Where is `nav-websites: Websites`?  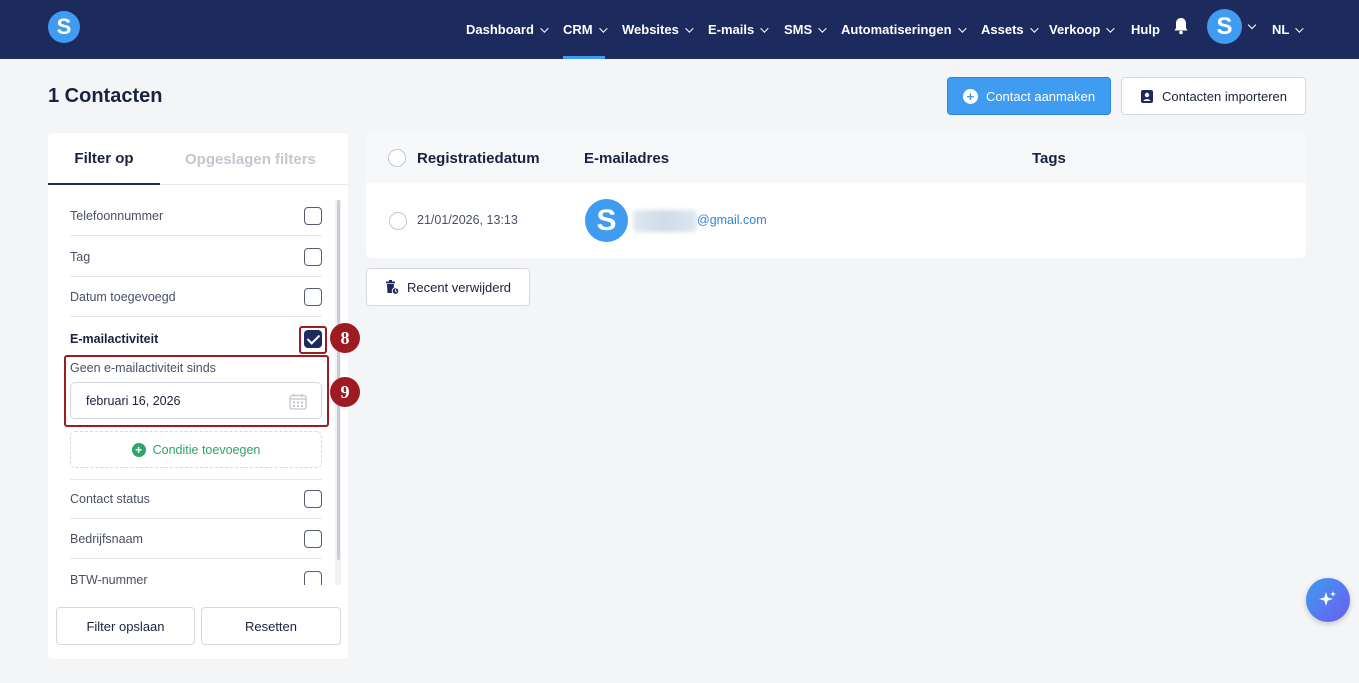
nav-websites: Websites is located at coordinates (658, 29).